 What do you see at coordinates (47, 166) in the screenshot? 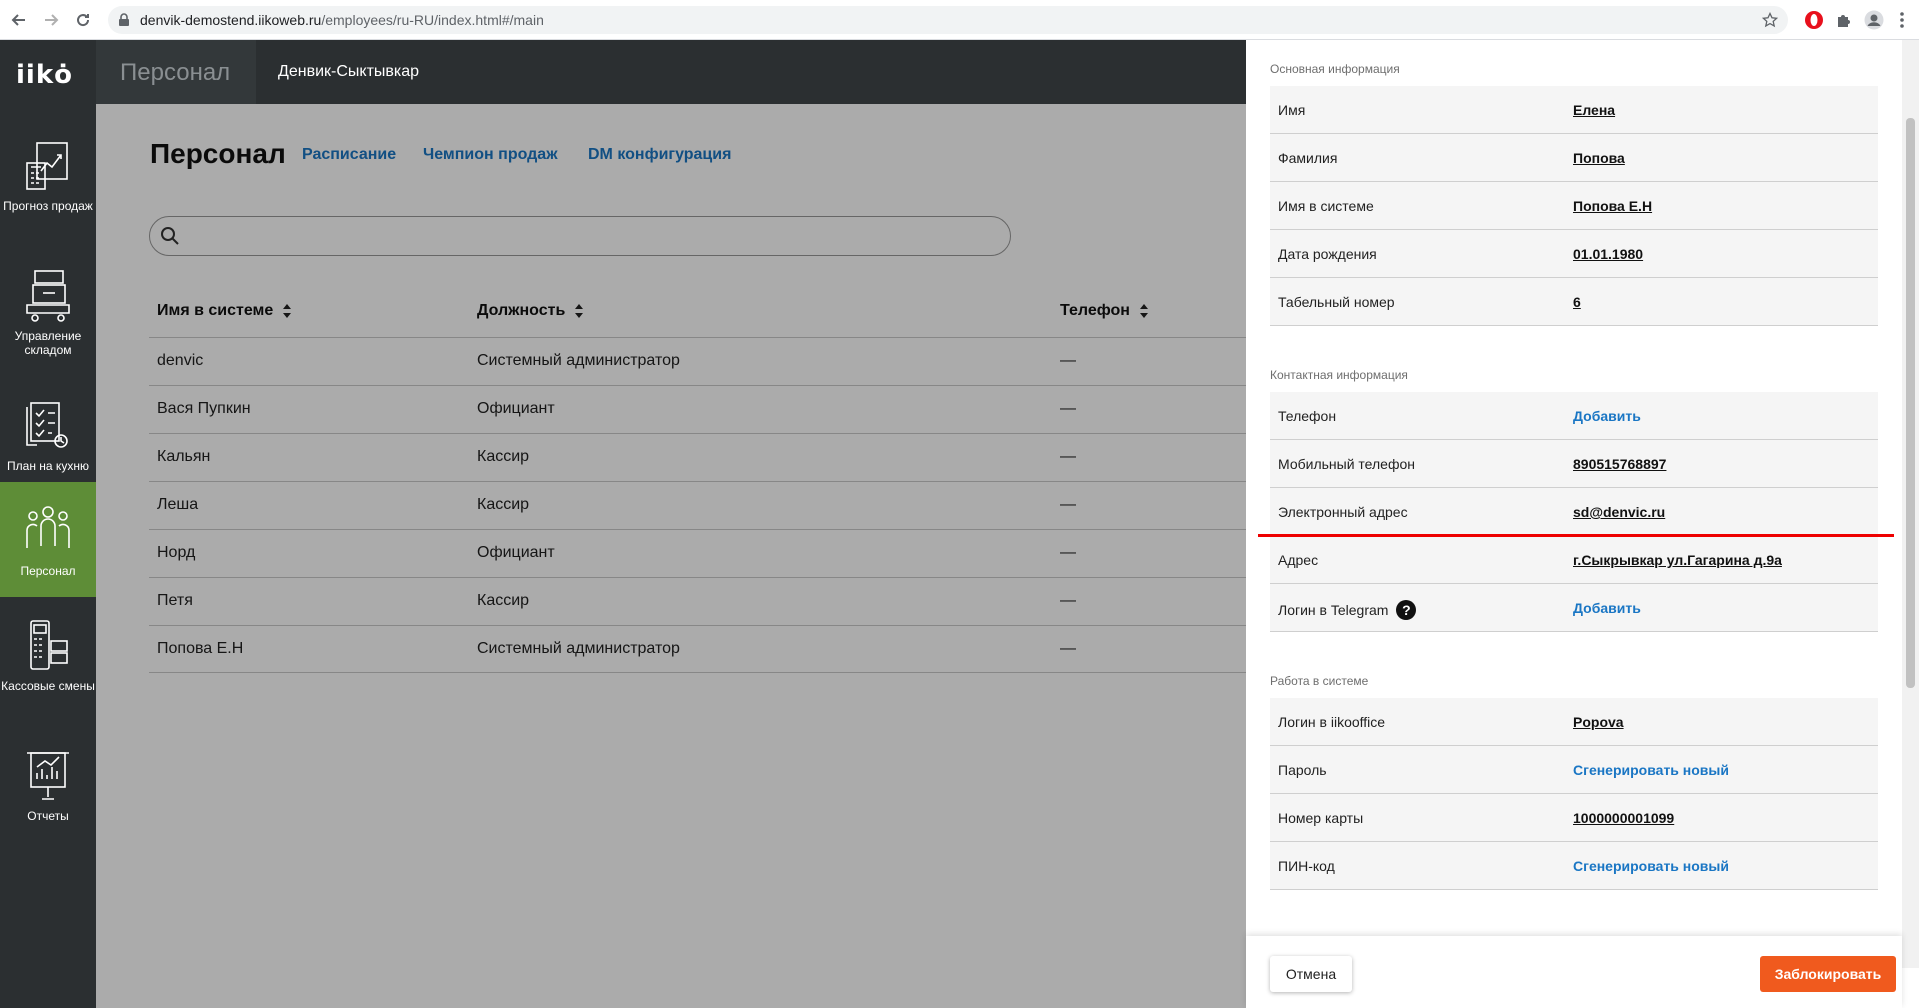
I see `sales-forecast-icon` at bounding box center [47, 166].